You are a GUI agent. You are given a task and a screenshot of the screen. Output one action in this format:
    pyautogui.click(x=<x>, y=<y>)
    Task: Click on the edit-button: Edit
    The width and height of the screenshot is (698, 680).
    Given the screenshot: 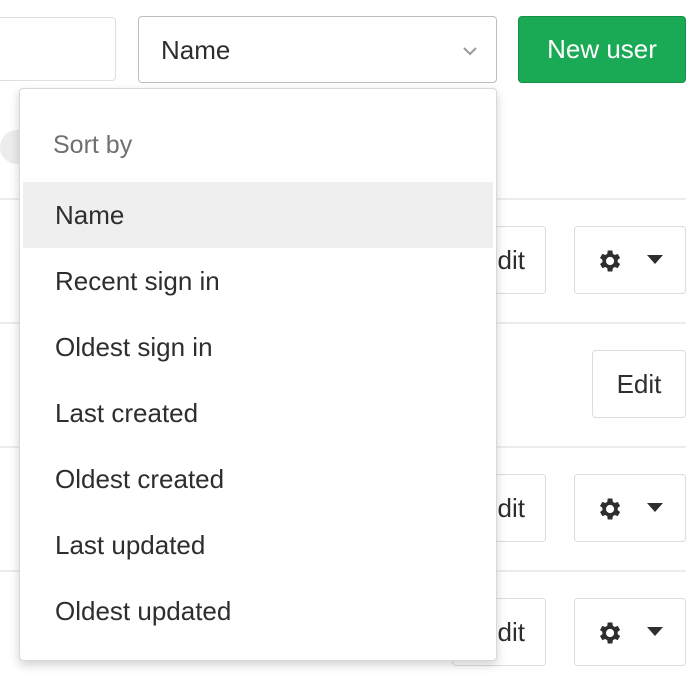 What is the action you would take?
    pyautogui.click(x=639, y=384)
    